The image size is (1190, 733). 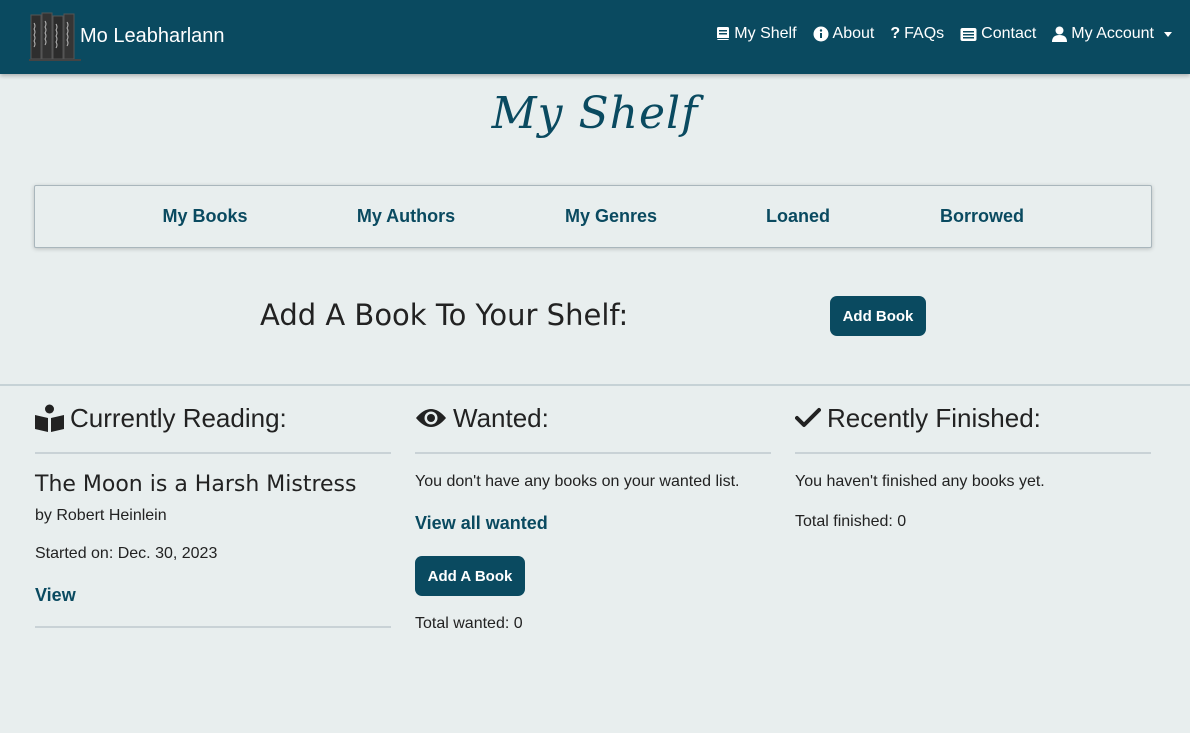 I want to click on check-icon, so click(x=808, y=417).